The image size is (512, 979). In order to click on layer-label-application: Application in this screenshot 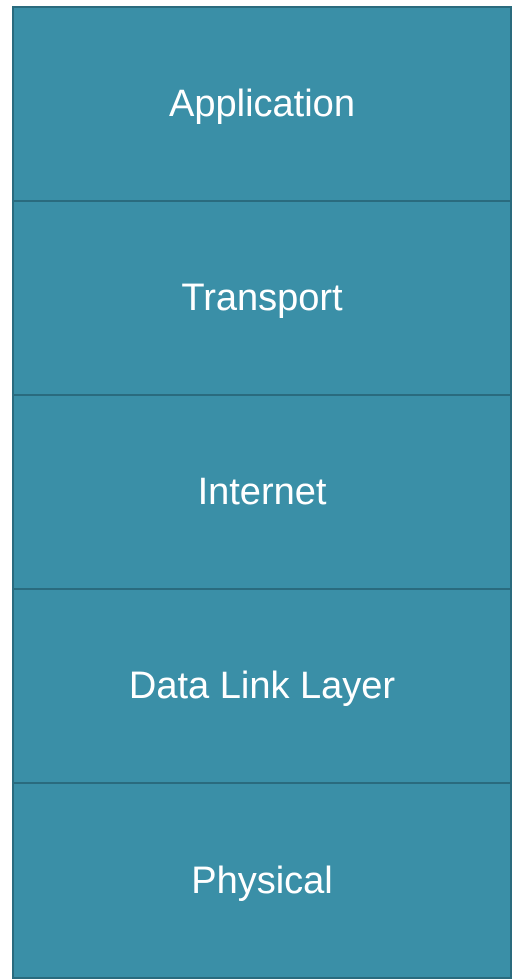, I will do `click(262, 104)`.